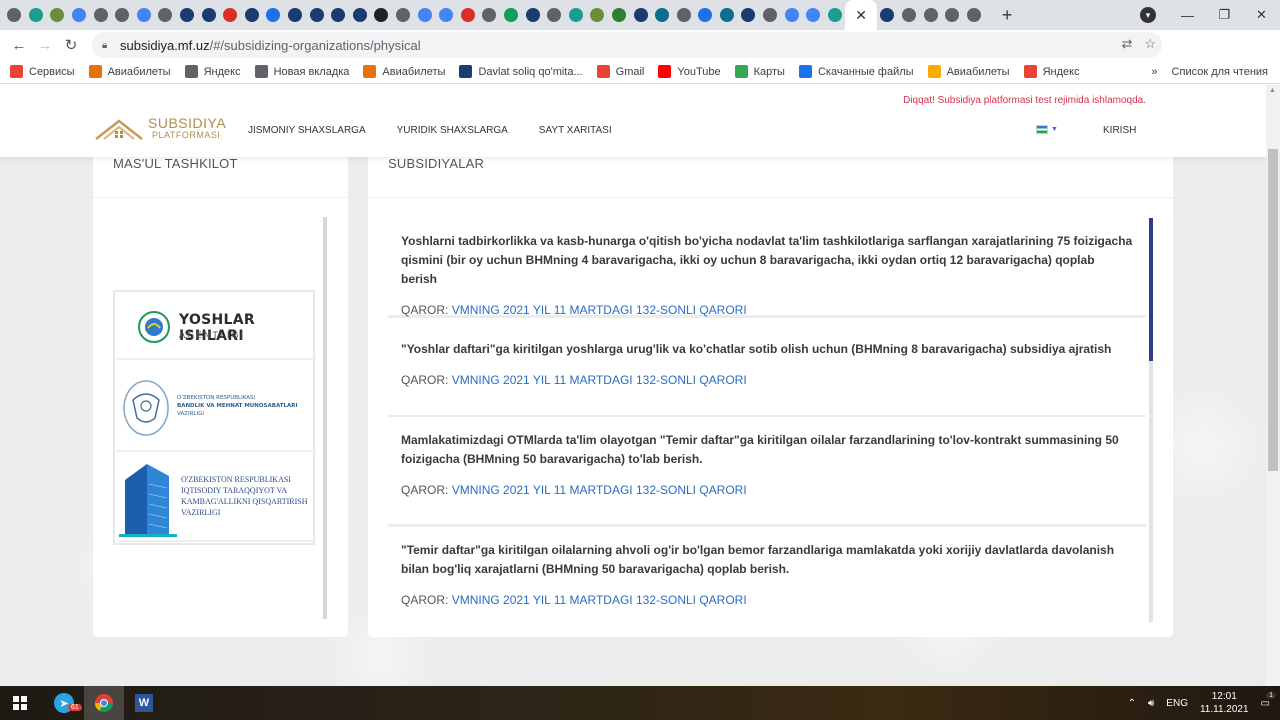  What do you see at coordinates (1151, 420) in the screenshot?
I see `subsidy-list-scrollbar` at bounding box center [1151, 420].